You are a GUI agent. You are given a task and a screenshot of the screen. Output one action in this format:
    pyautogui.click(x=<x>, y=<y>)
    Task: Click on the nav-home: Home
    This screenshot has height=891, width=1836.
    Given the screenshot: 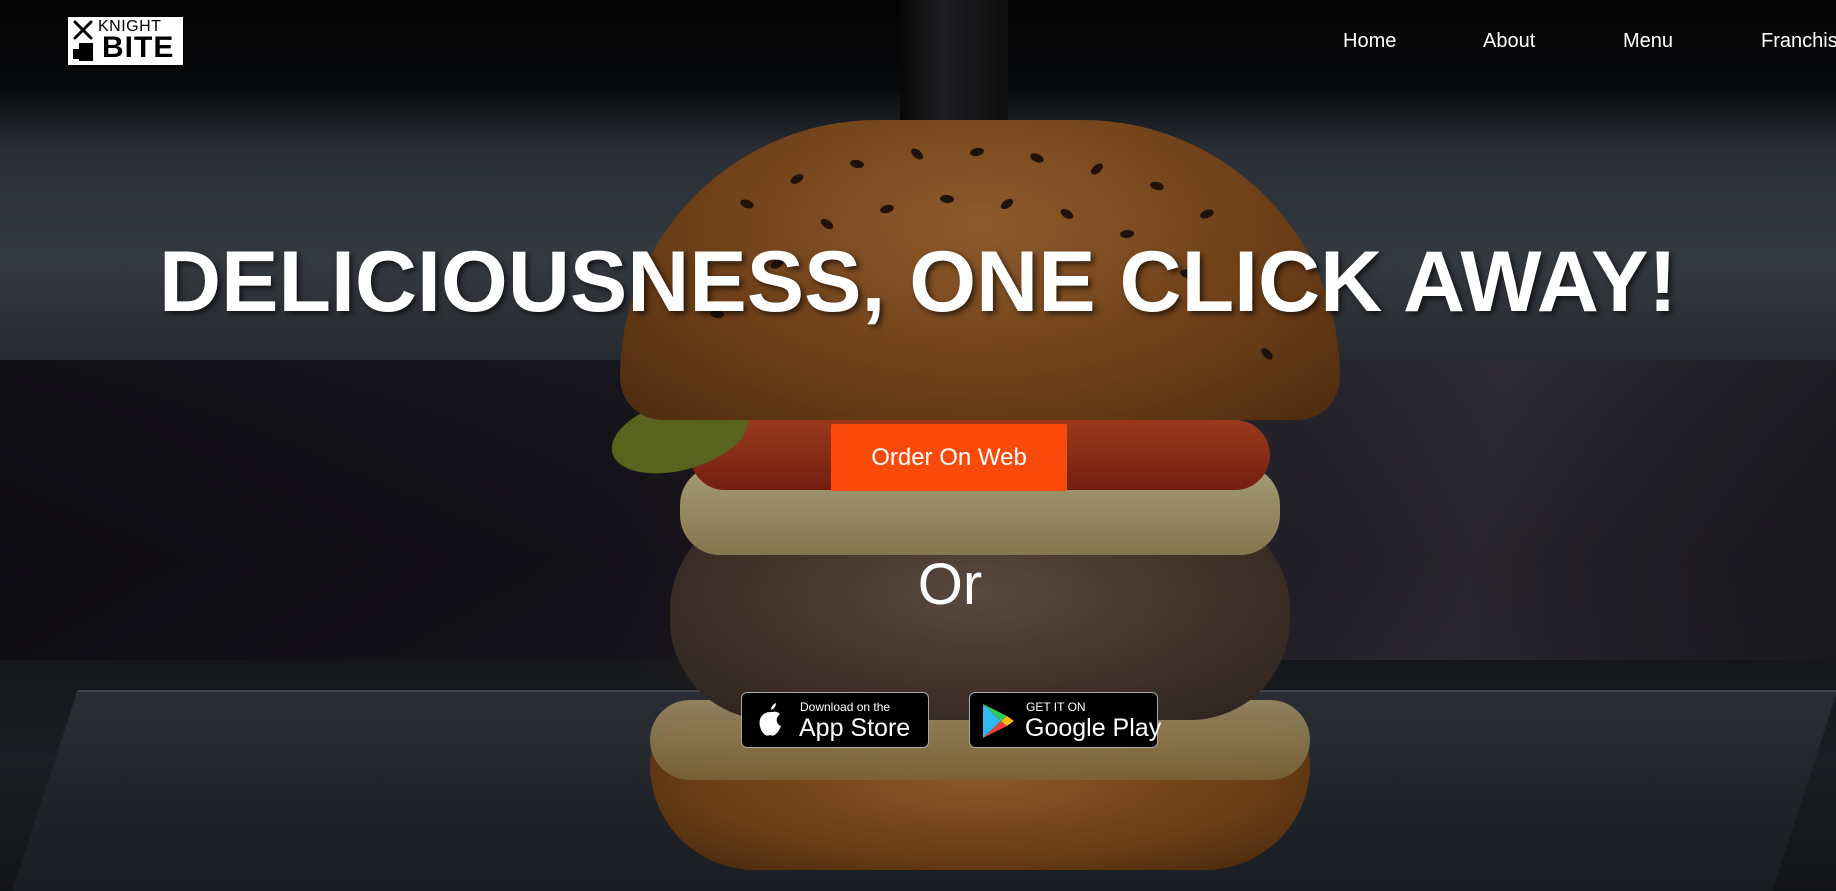 What is the action you would take?
    pyautogui.click(x=1369, y=41)
    